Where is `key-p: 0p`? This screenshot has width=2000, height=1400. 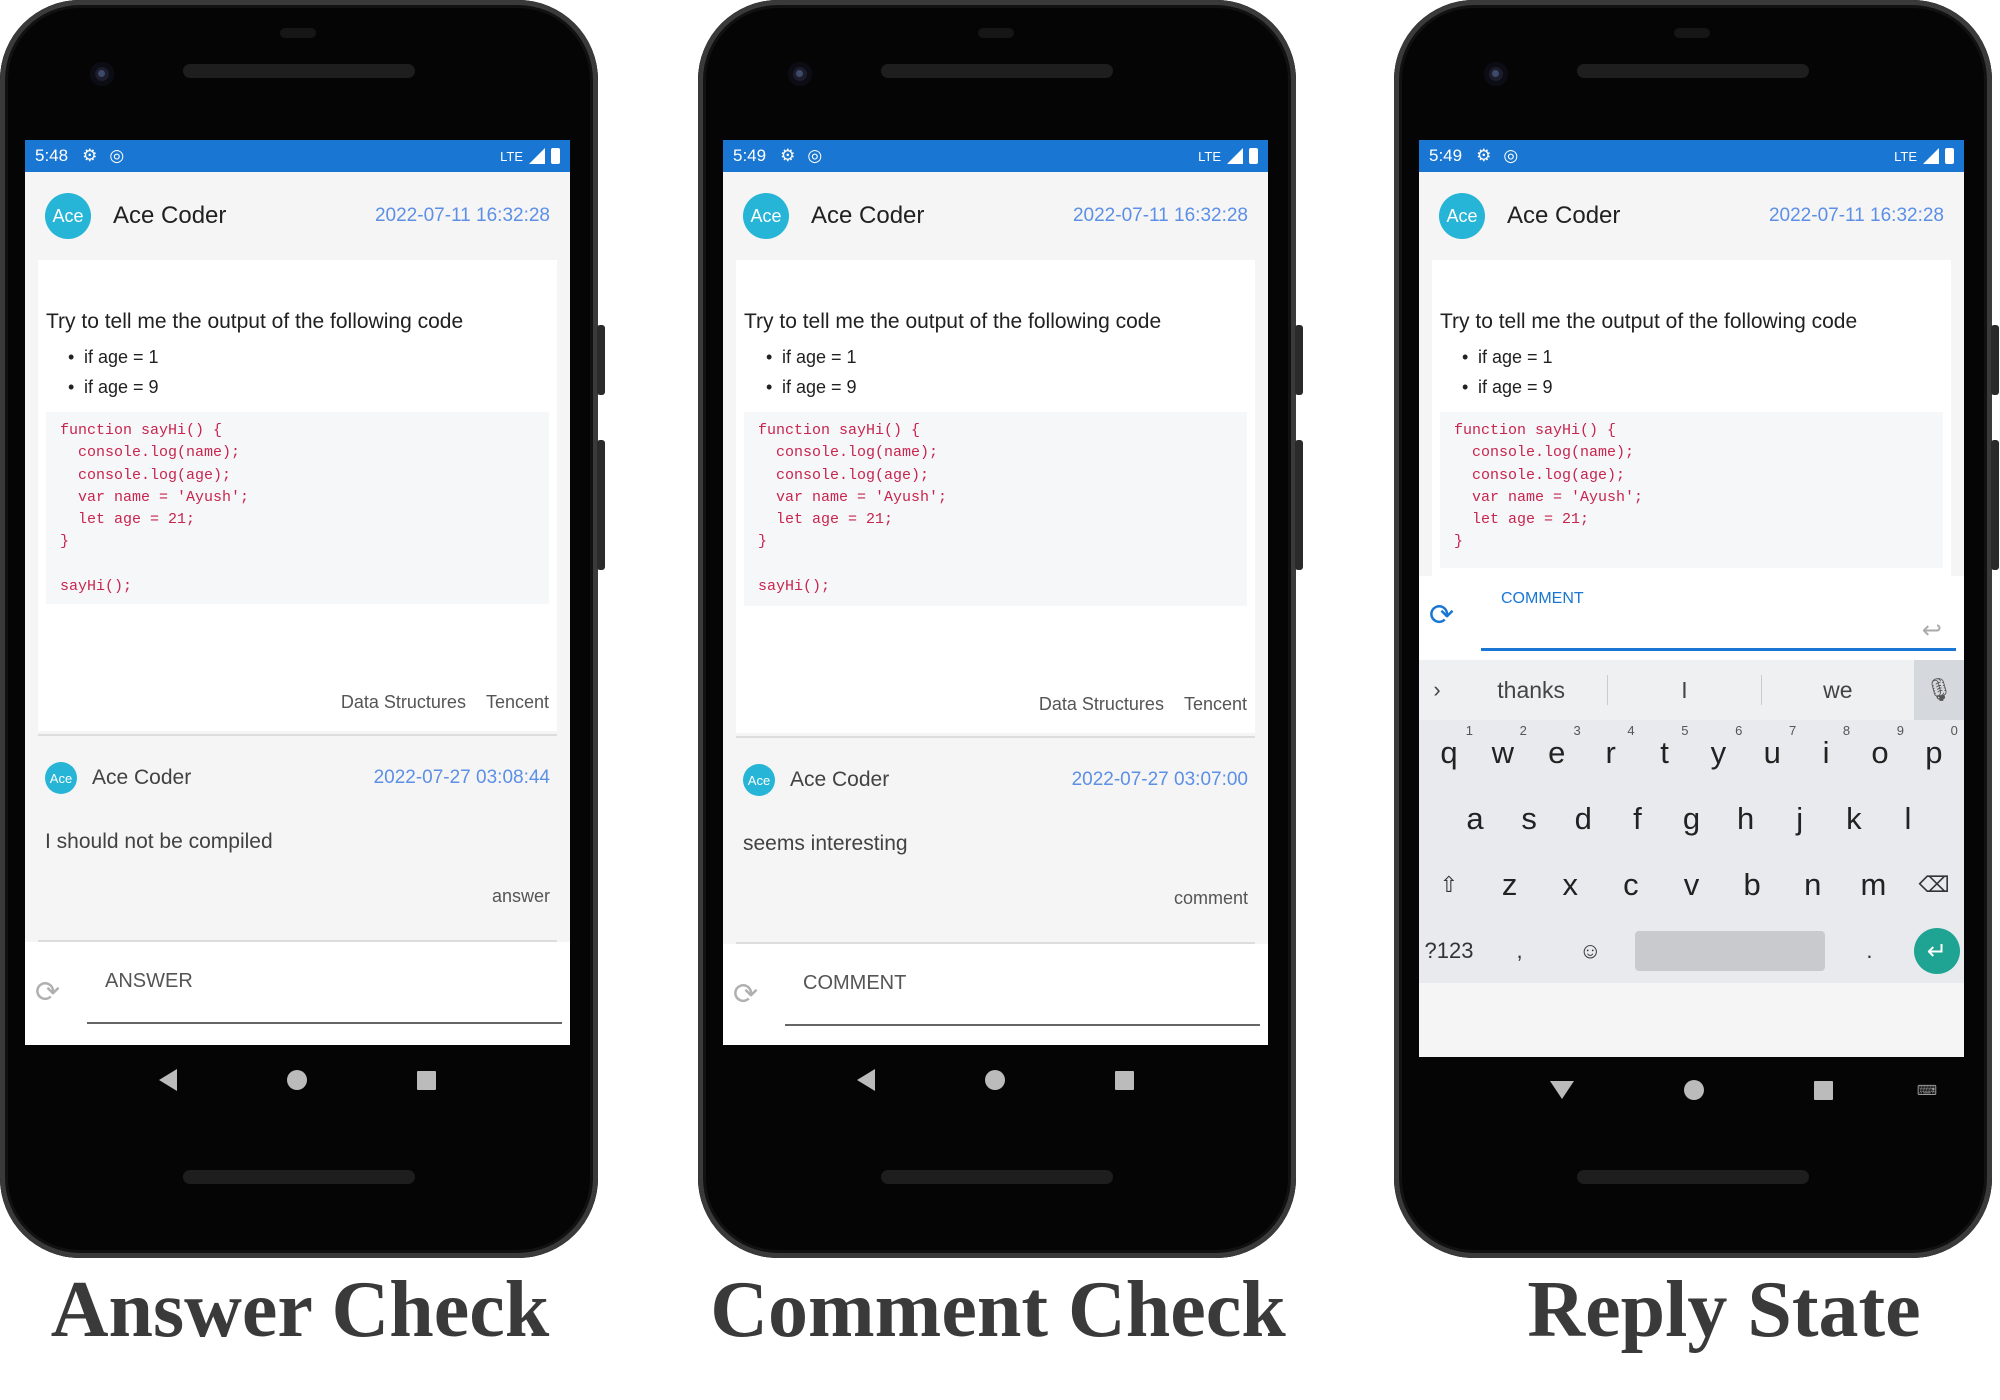 key-p: 0p is located at coordinates (1934, 747).